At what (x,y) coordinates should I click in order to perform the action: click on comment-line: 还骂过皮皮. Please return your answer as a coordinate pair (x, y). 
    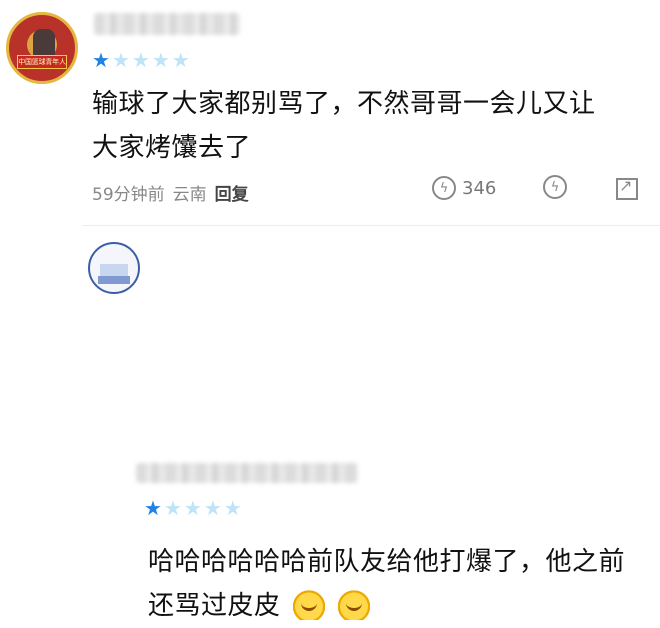
    Looking at the image, I should click on (403, 606).